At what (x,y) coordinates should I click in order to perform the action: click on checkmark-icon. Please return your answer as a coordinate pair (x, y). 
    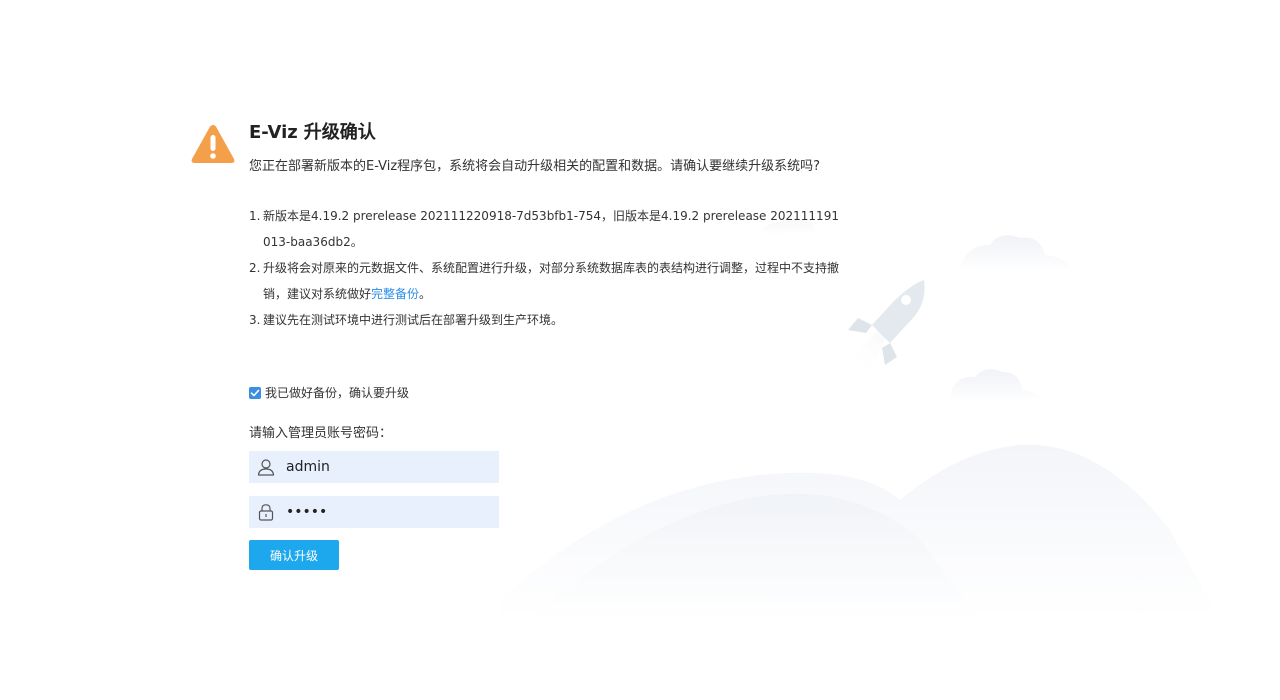
    Looking at the image, I should click on (255, 392).